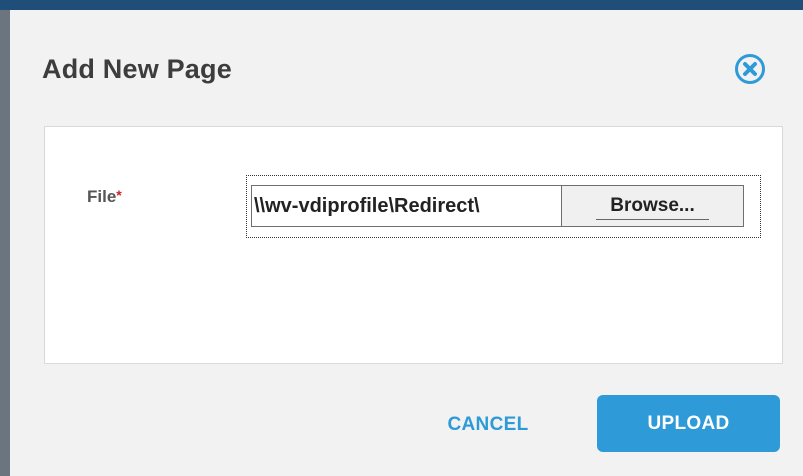  I want to click on backdrop-header-strip, so click(401, 5).